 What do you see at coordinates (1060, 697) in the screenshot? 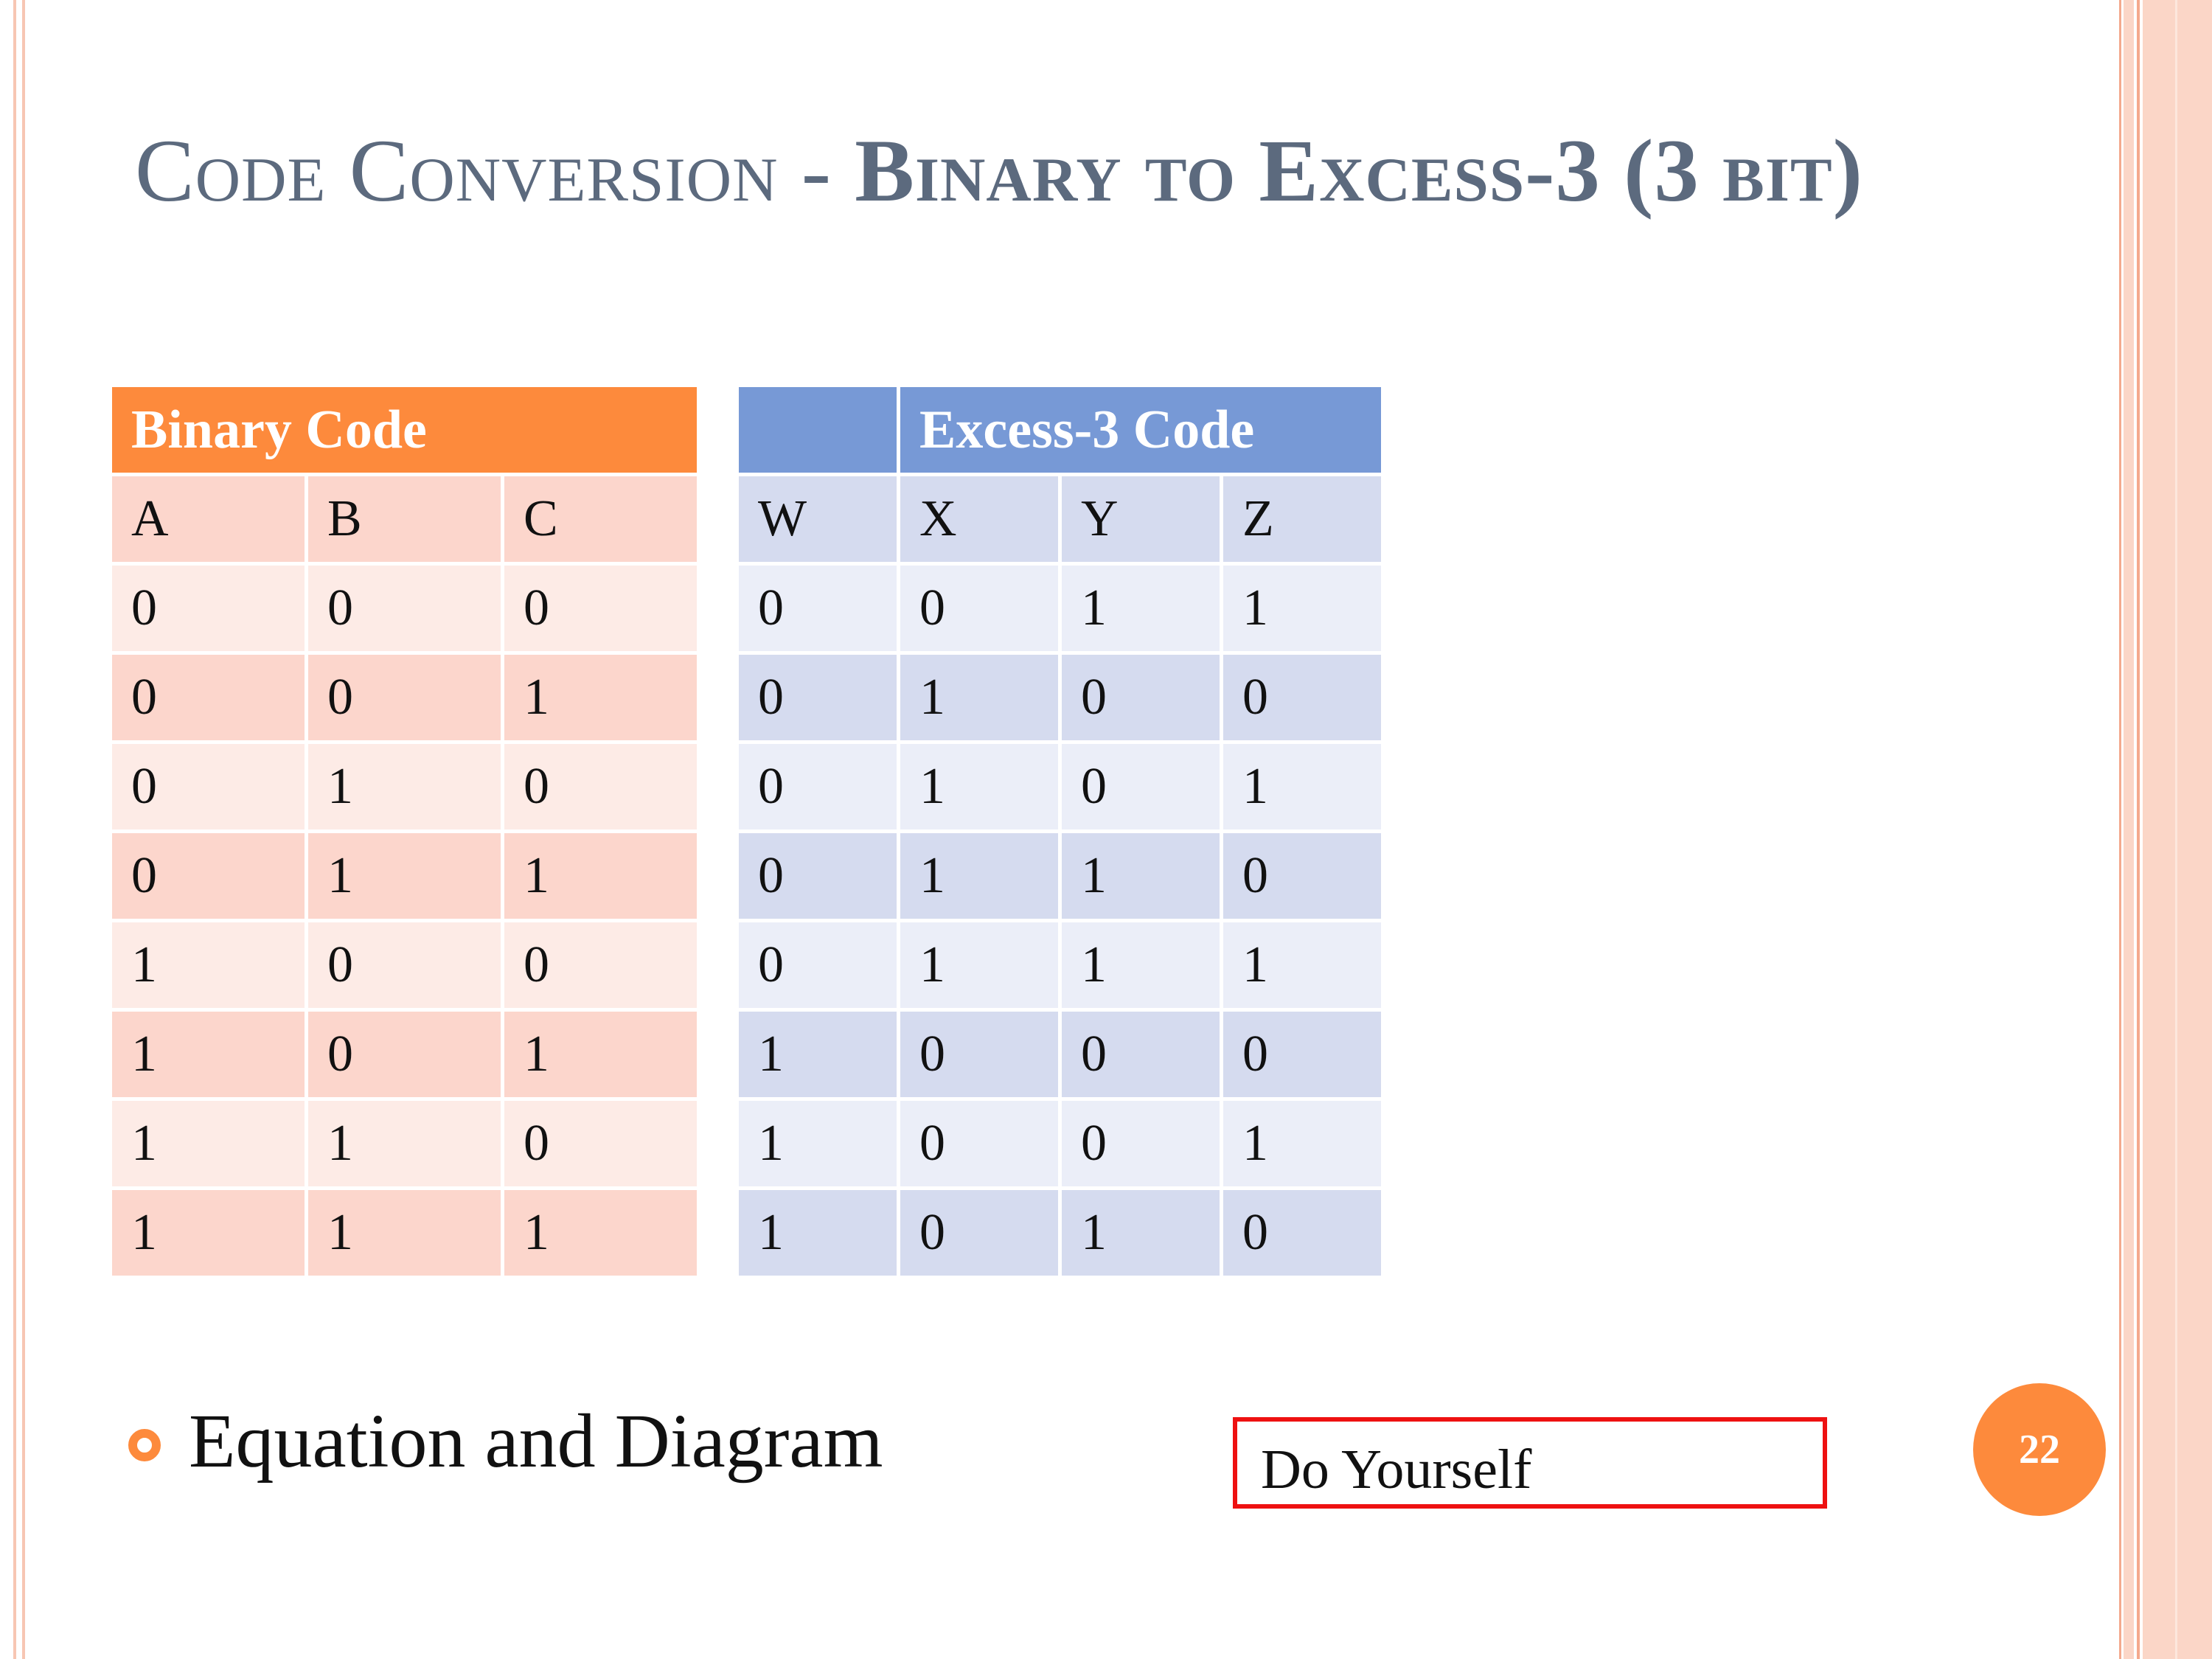
I see `table-row: 0 1 0 0` at bounding box center [1060, 697].